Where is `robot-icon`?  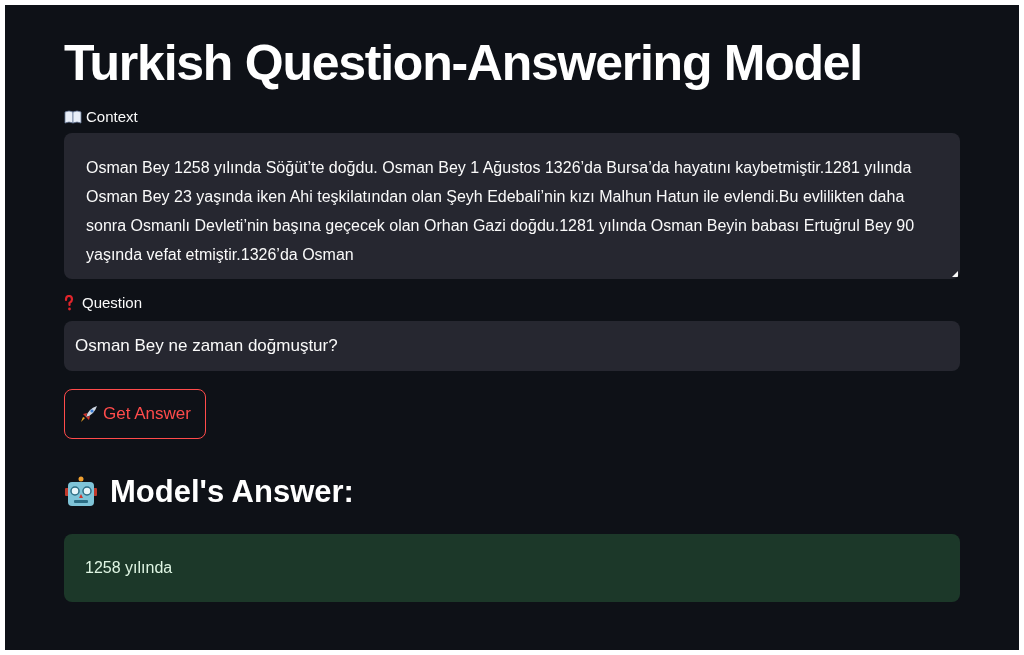 robot-icon is located at coordinates (81, 492).